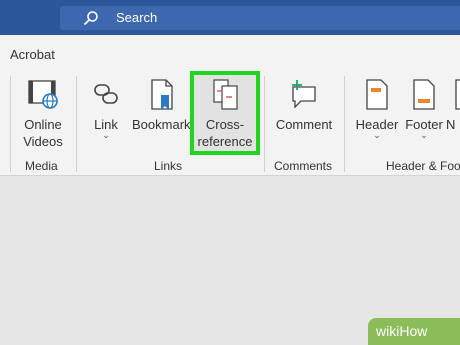 The height and width of the screenshot is (345, 460). I want to click on search-icon, so click(90, 18).